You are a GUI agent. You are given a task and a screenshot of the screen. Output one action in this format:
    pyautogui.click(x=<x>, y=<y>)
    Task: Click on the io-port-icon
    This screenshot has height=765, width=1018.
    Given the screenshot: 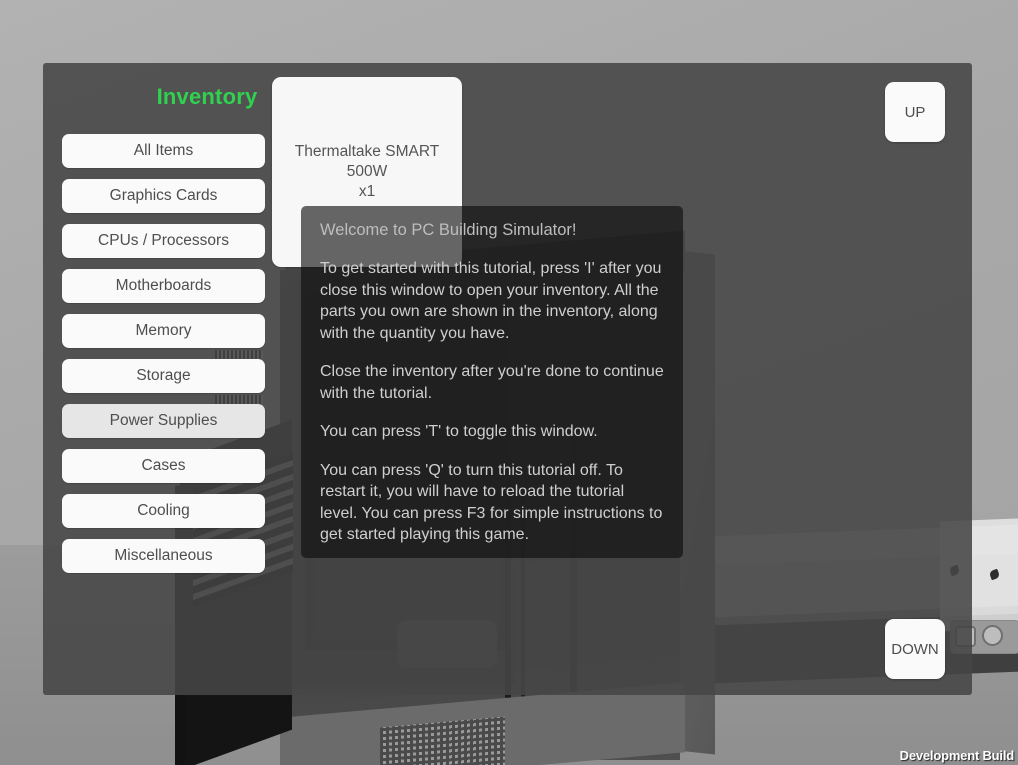 What is the action you would take?
    pyautogui.click(x=992, y=635)
    